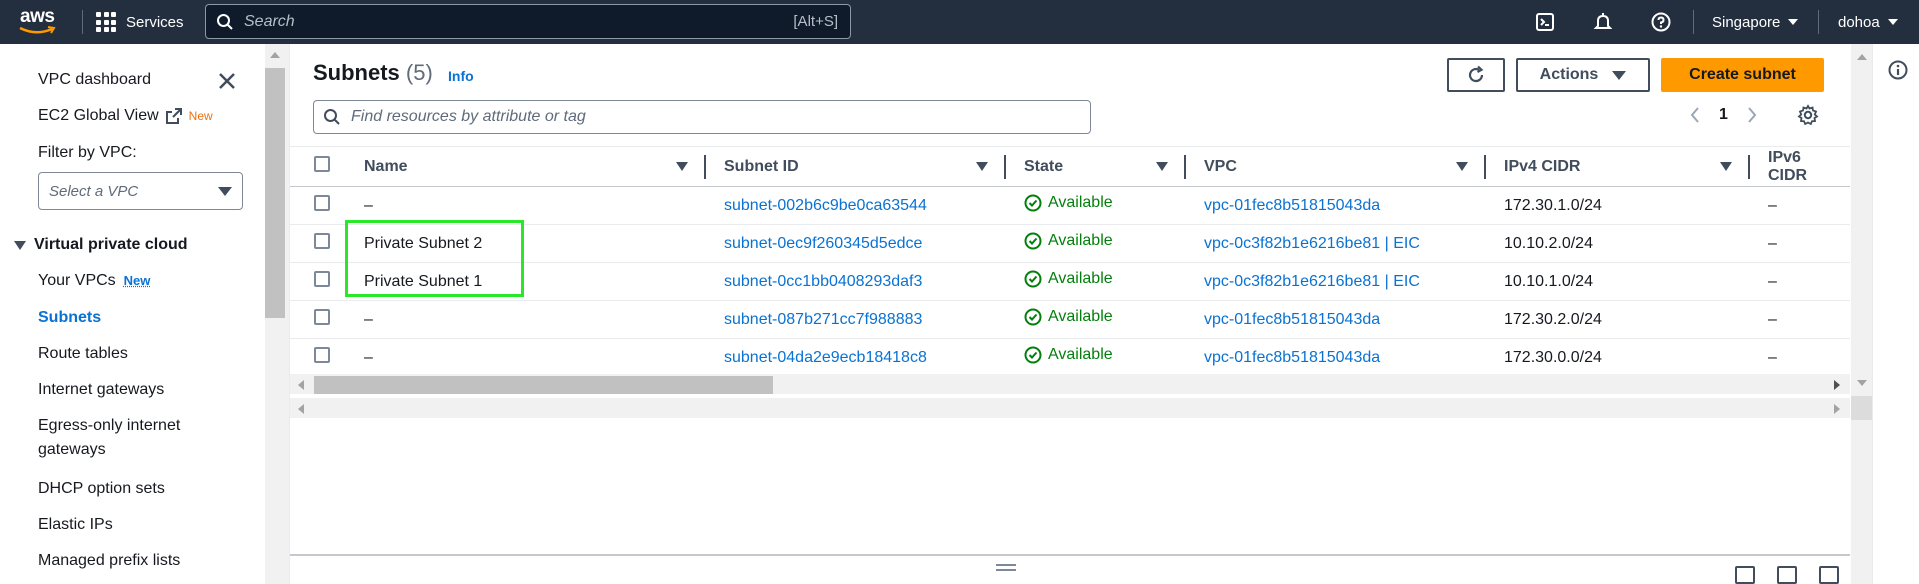 The height and width of the screenshot is (584, 1919). Describe the element at coordinates (125, 116) in the screenshot. I see `sidebar-item-ec2-global-view: EC2 Global View New` at that location.